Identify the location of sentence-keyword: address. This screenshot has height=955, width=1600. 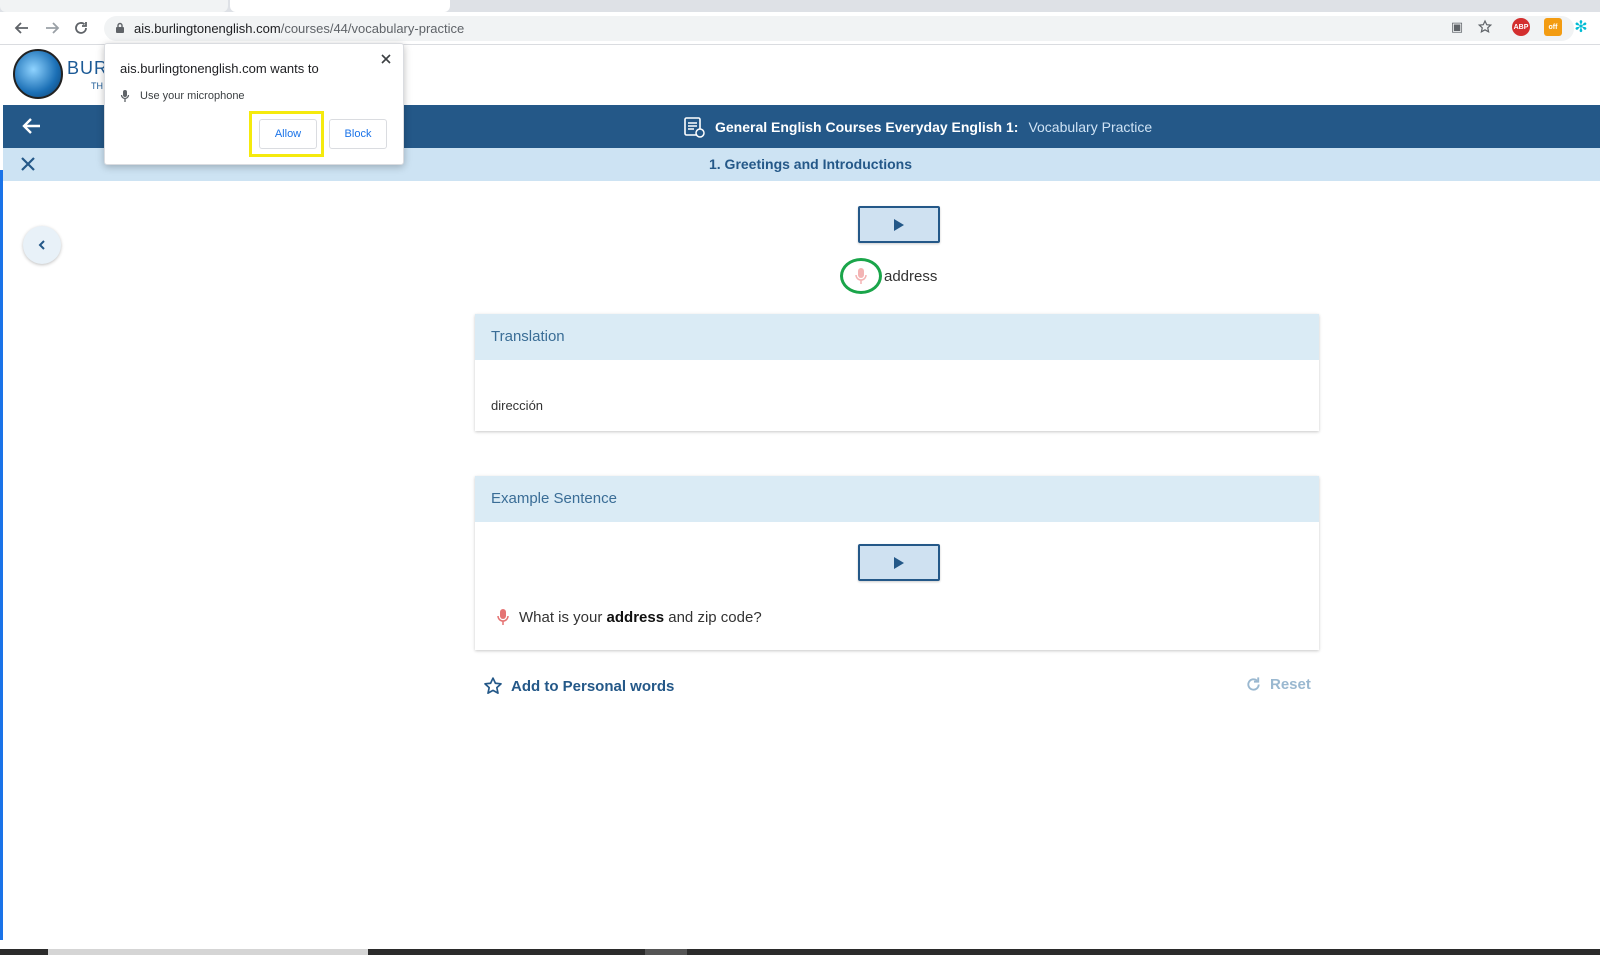
(635, 617).